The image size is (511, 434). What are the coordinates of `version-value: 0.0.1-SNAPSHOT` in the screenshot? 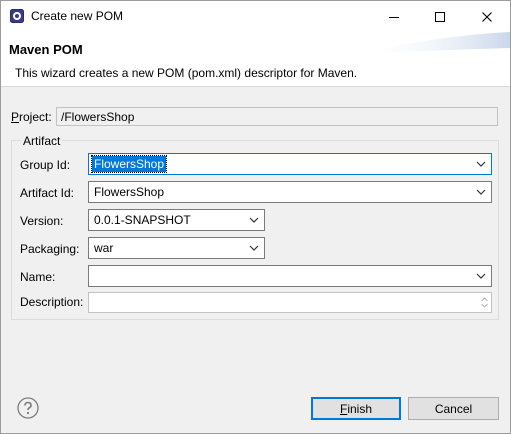 It's located at (142, 220).